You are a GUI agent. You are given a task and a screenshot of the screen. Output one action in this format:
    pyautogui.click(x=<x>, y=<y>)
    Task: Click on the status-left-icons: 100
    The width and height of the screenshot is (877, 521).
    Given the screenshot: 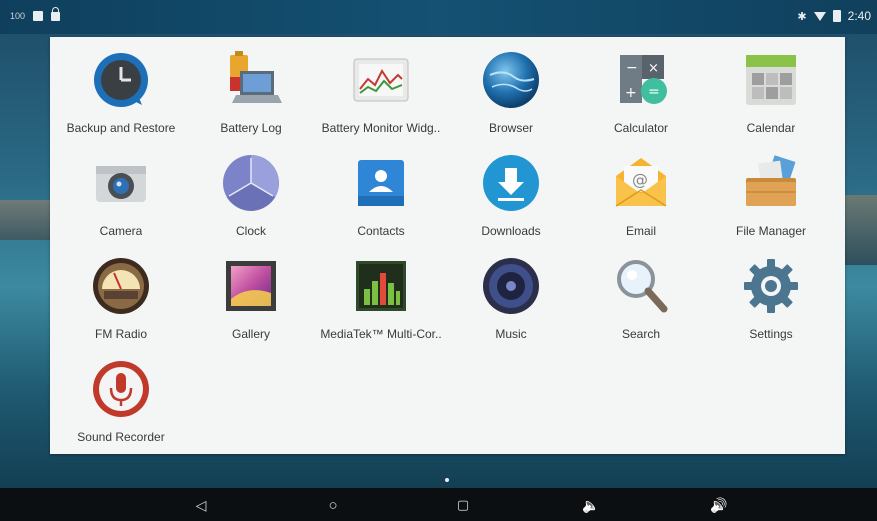 What is the action you would take?
    pyautogui.click(x=35, y=14)
    